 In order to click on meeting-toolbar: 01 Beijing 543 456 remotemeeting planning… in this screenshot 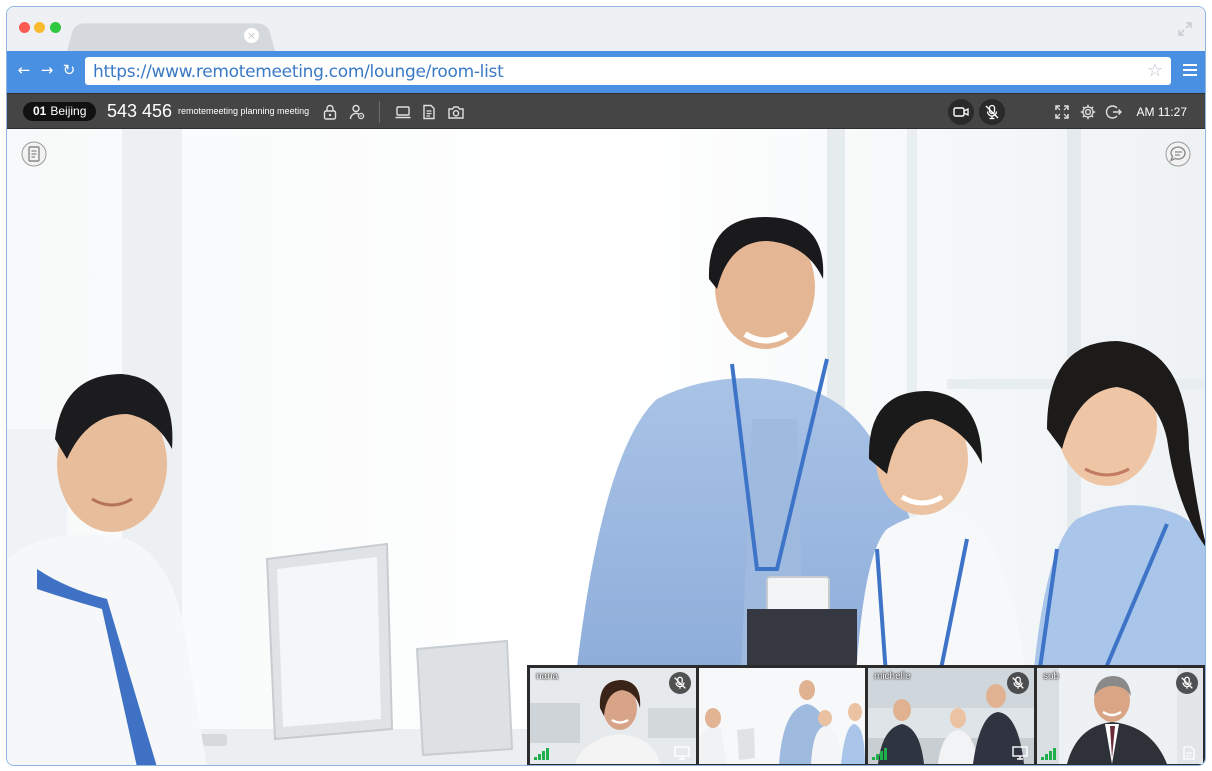, I will do `click(606, 111)`.